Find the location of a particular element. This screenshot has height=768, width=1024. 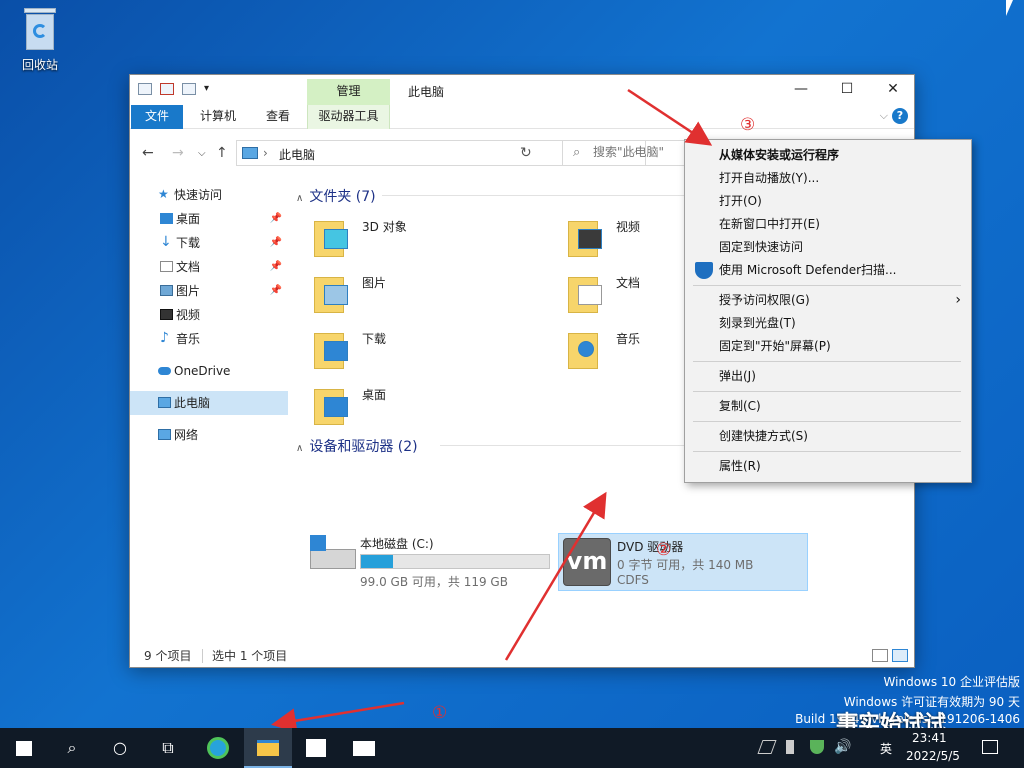

search-button: ⌕ is located at coordinates (72, 748).